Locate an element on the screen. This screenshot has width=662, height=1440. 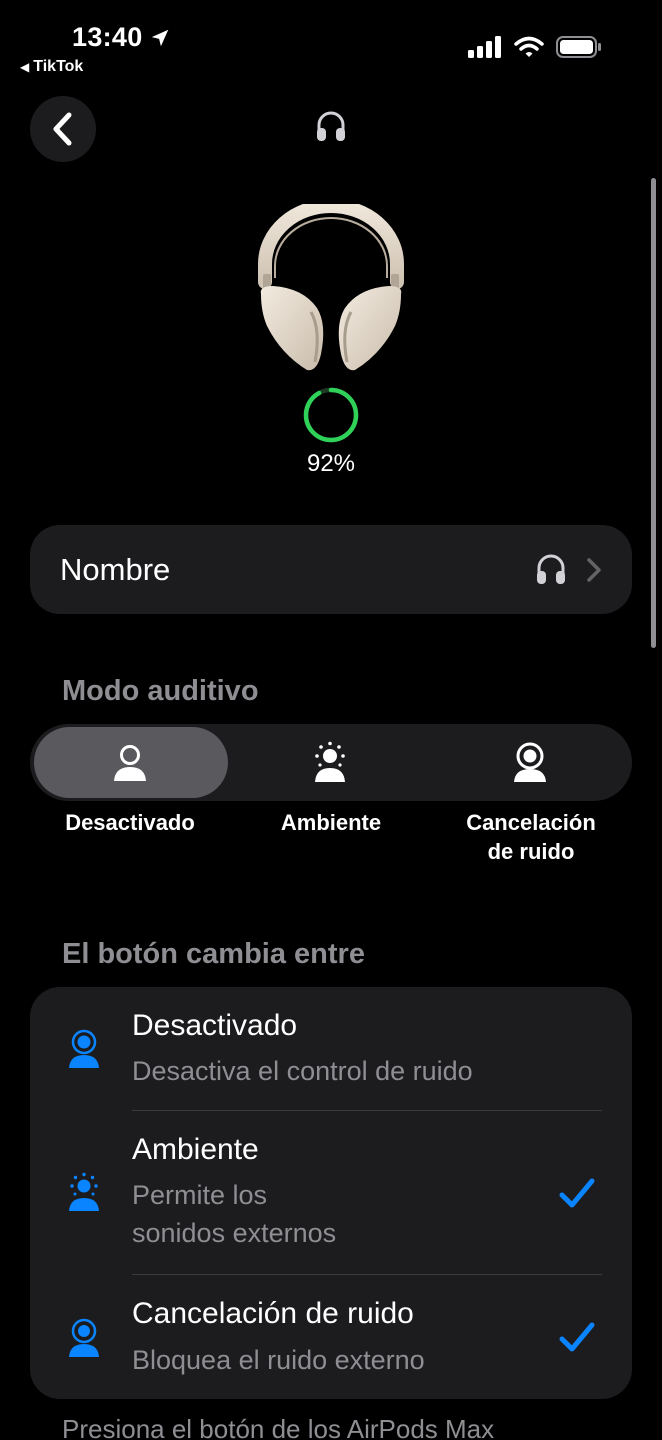
back-button is located at coordinates (63, 129).